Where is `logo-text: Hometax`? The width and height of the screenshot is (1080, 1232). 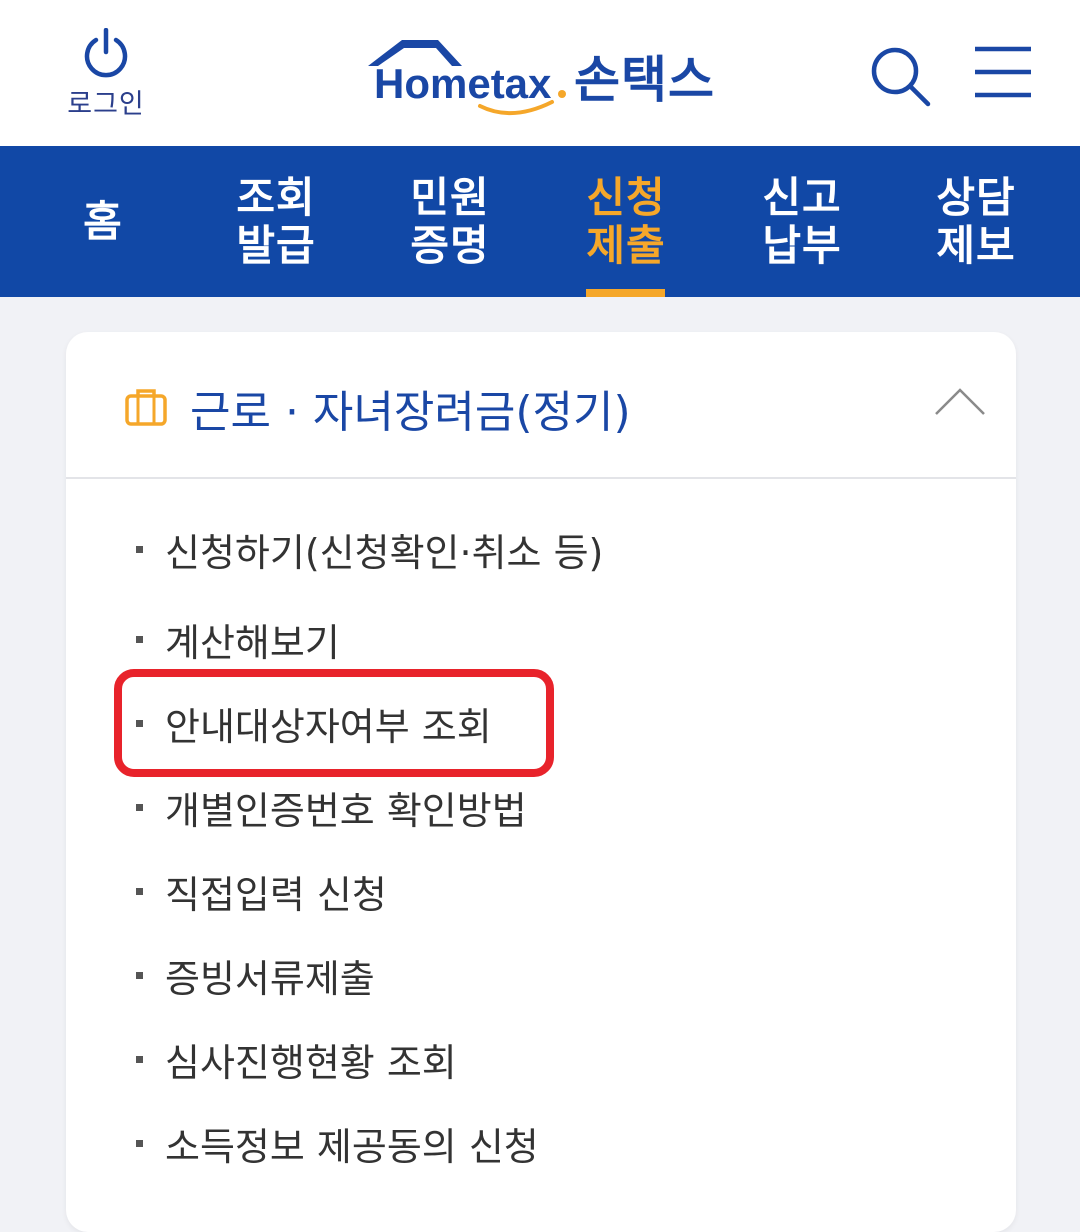 logo-text: Hometax is located at coordinates (463, 83).